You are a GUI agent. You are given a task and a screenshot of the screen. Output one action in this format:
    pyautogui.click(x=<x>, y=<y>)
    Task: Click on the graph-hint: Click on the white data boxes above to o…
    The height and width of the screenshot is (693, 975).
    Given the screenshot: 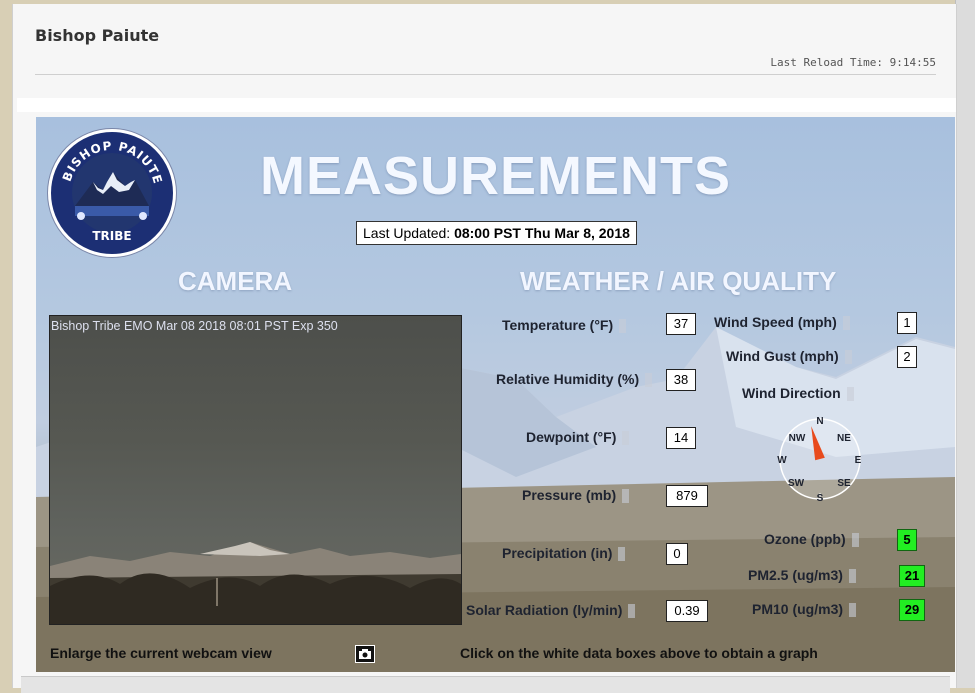 What is the action you would take?
    pyautogui.click(x=639, y=653)
    